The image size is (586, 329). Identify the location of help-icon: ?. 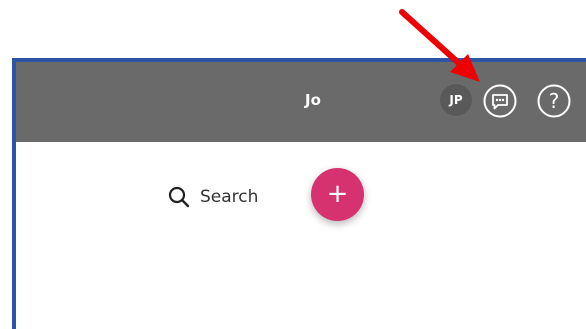
(554, 101).